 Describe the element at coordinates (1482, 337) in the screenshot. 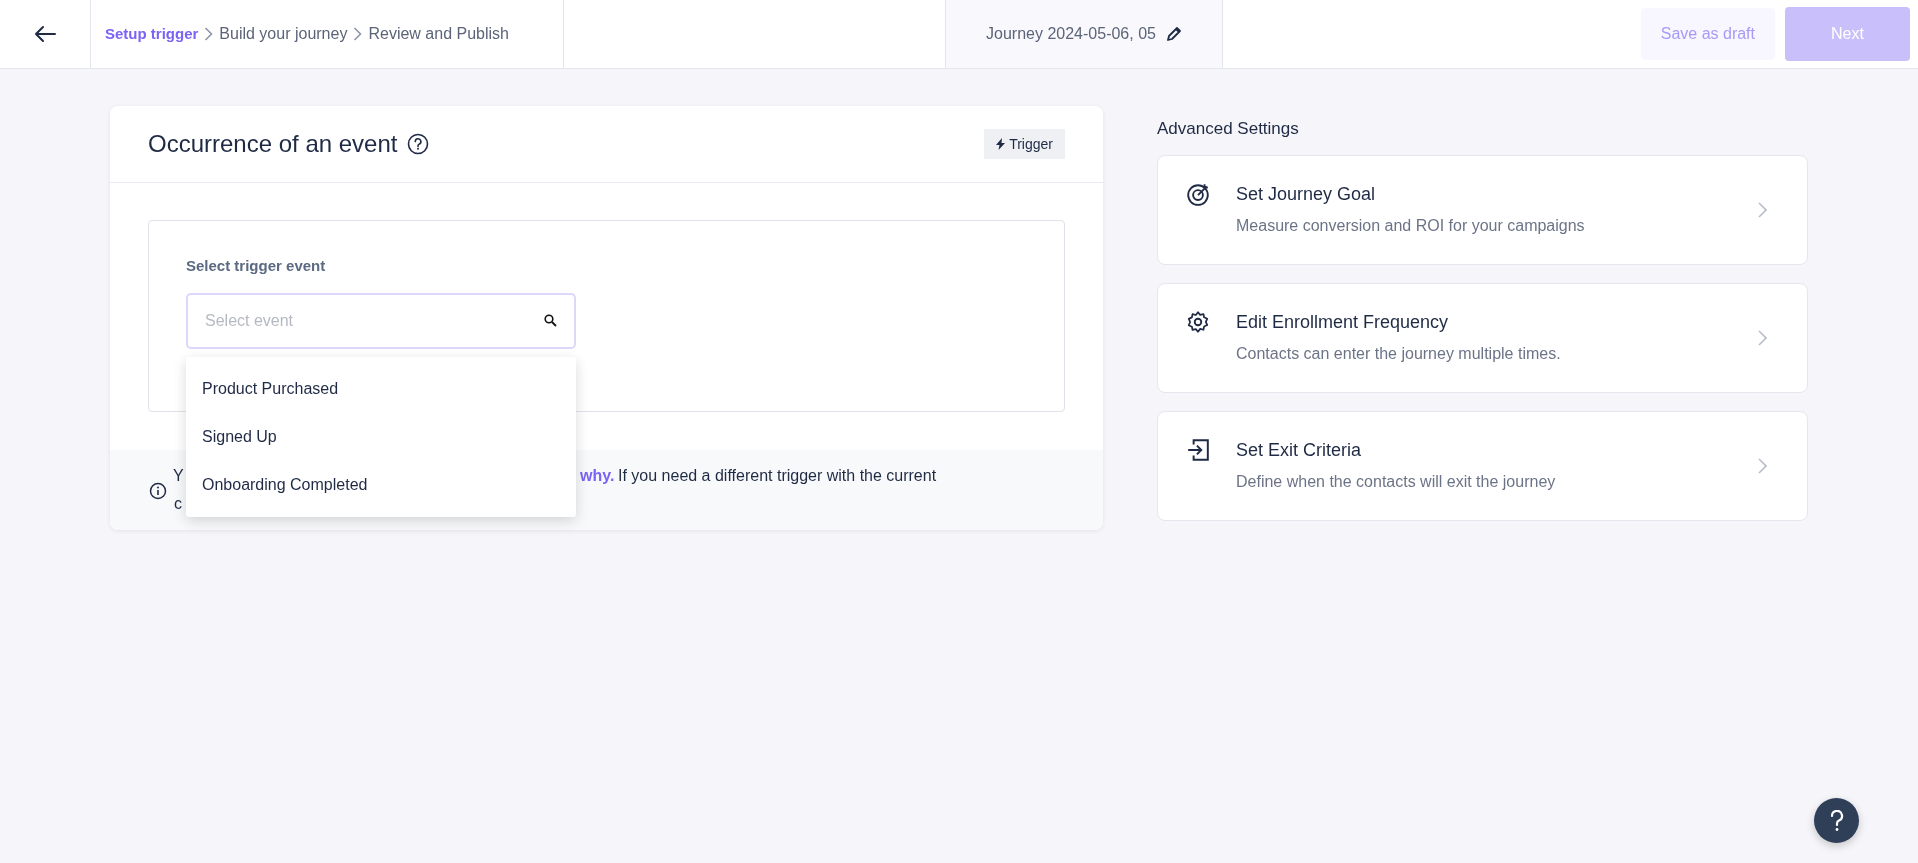

I see `settings-card: Edit Enrollment Frequency Contacts can enter the journey multiple times.` at that location.